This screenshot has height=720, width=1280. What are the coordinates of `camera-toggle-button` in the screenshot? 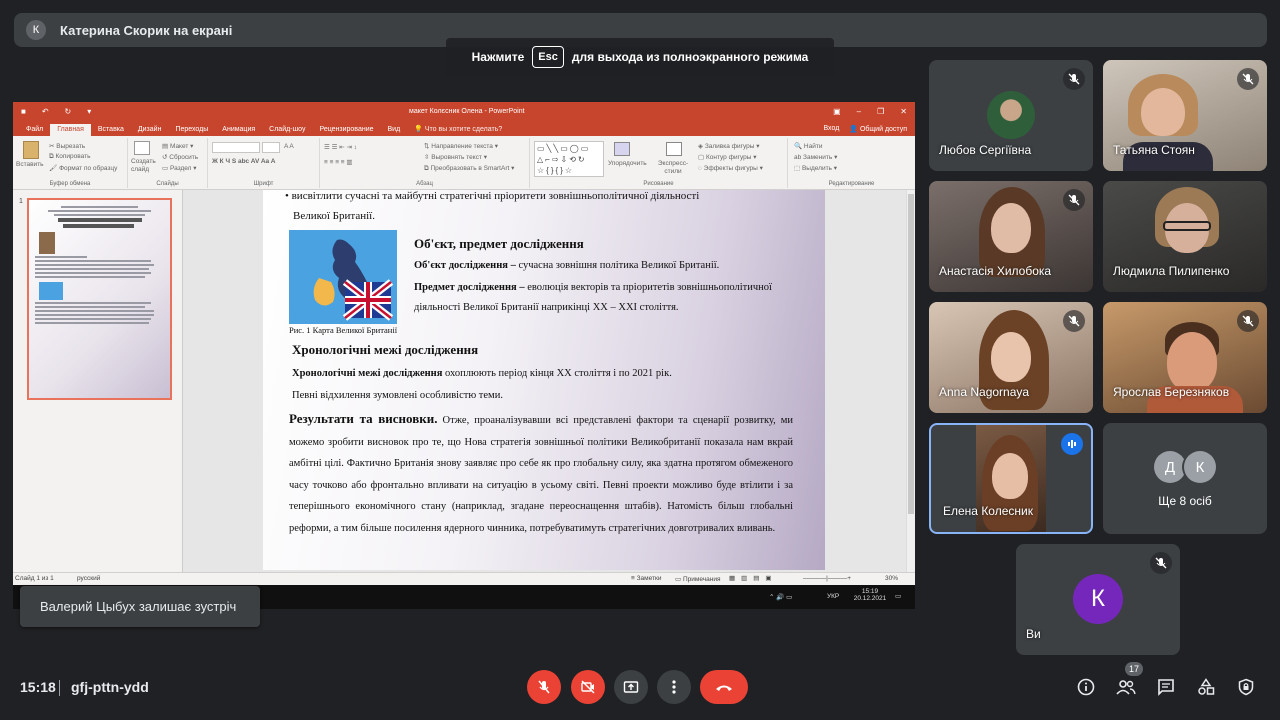 It's located at (588, 687).